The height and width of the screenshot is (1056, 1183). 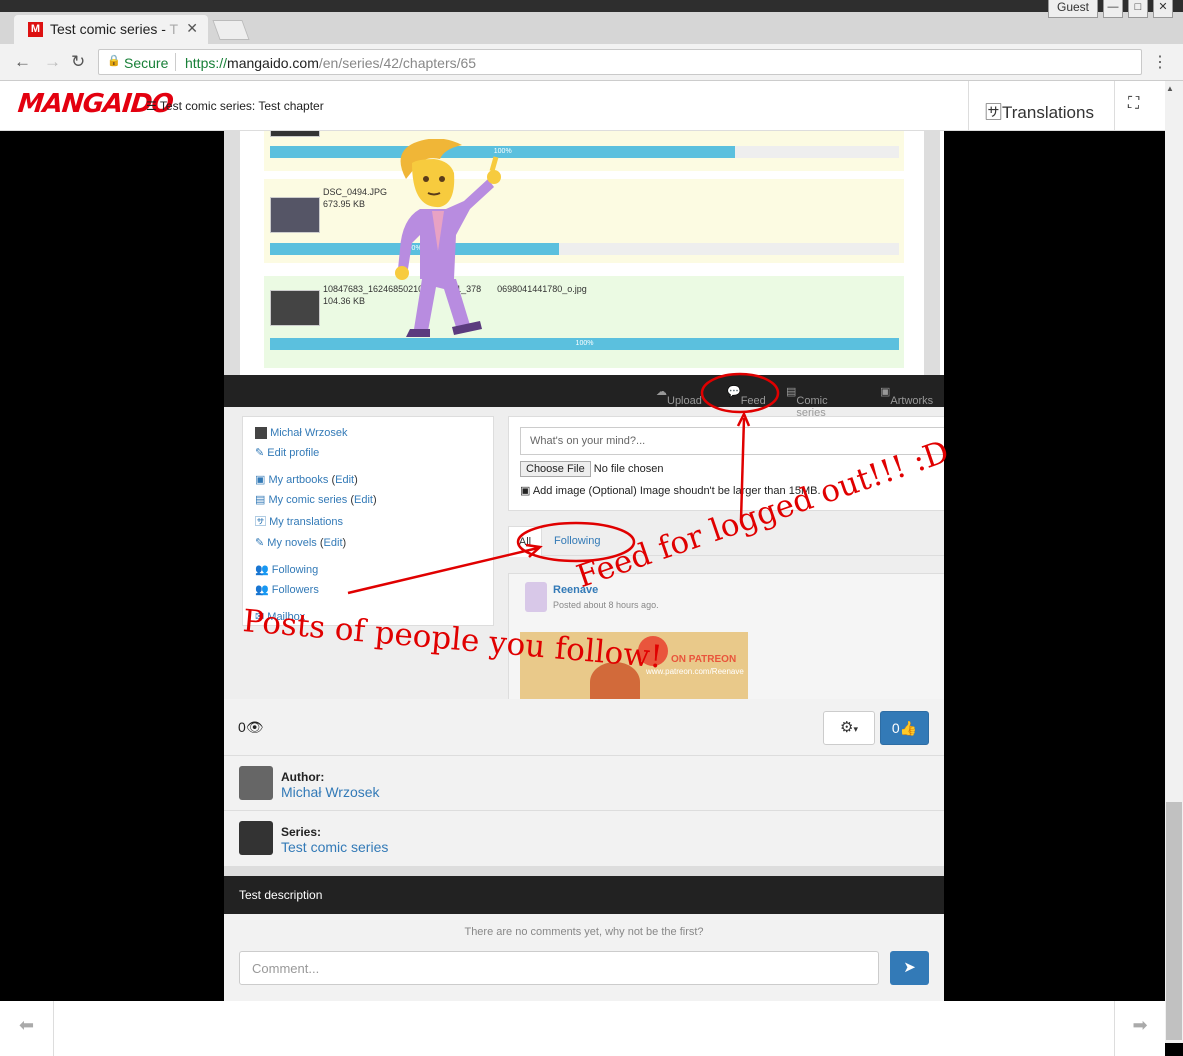 I want to click on settings-dropdown-button: ⚙▾, so click(x=849, y=728).